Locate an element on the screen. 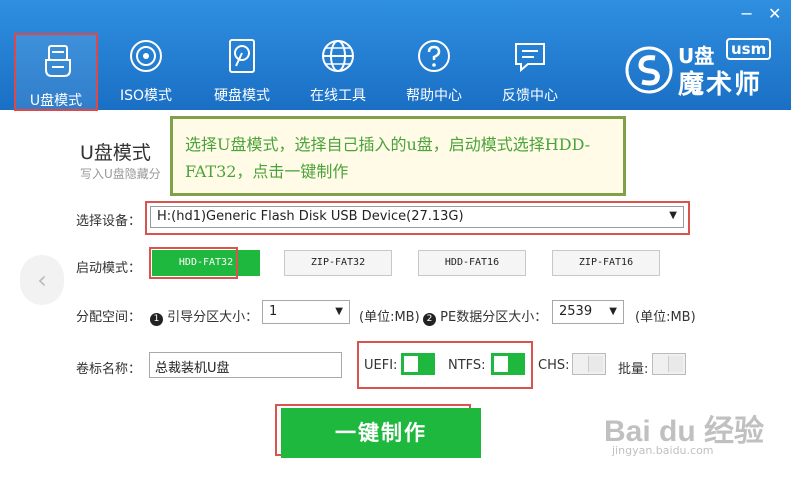 This screenshot has height=478, width=791. watermark: Bai du 经验 jingyan.baidu.com is located at coordinates (684, 431).